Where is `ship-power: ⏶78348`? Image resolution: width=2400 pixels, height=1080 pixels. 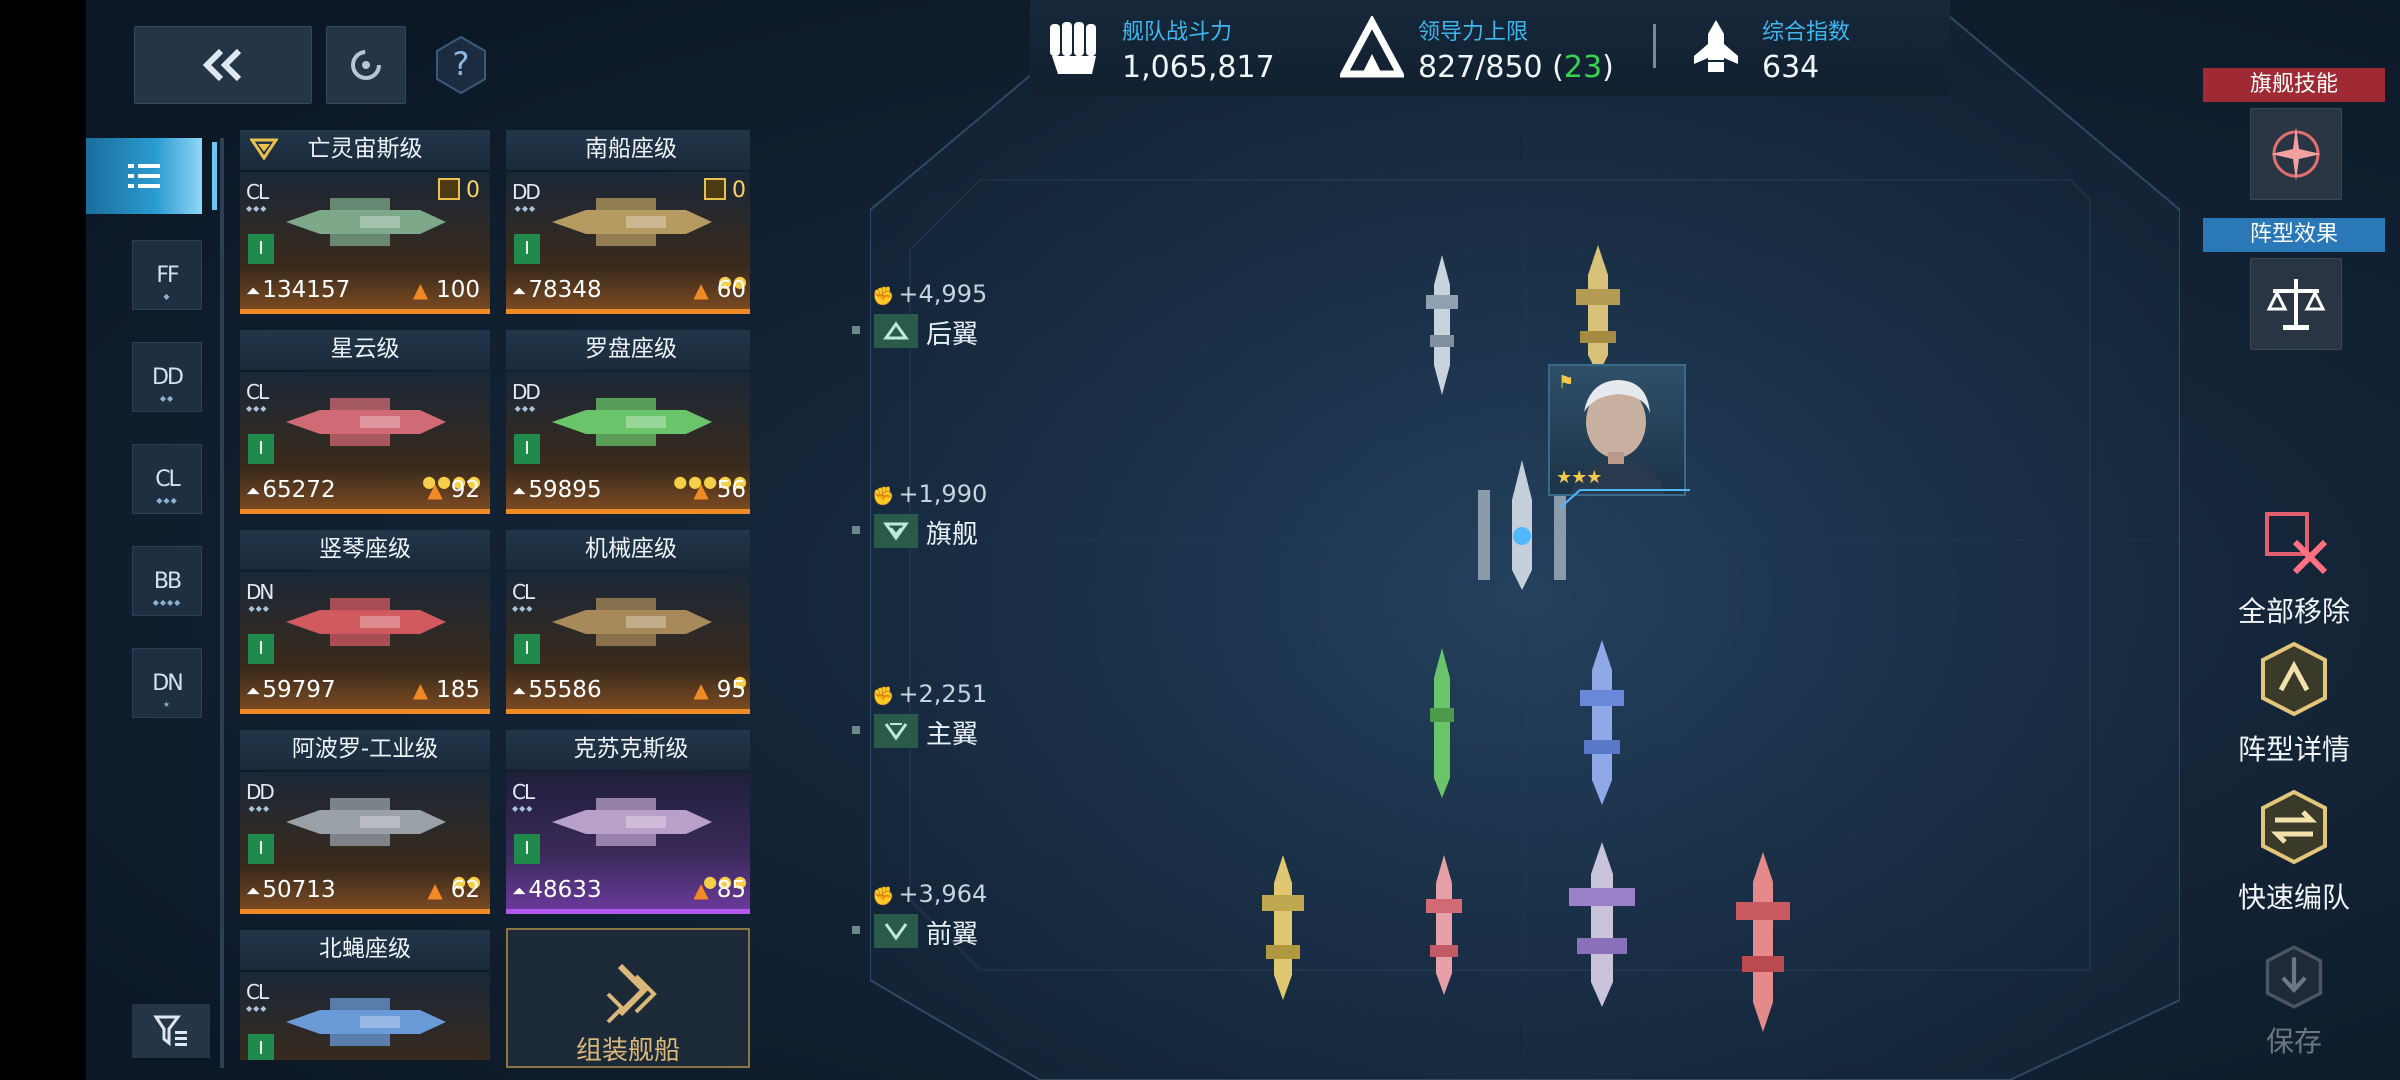
ship-power: ⏶78348 is located at coordinates (557, 290).